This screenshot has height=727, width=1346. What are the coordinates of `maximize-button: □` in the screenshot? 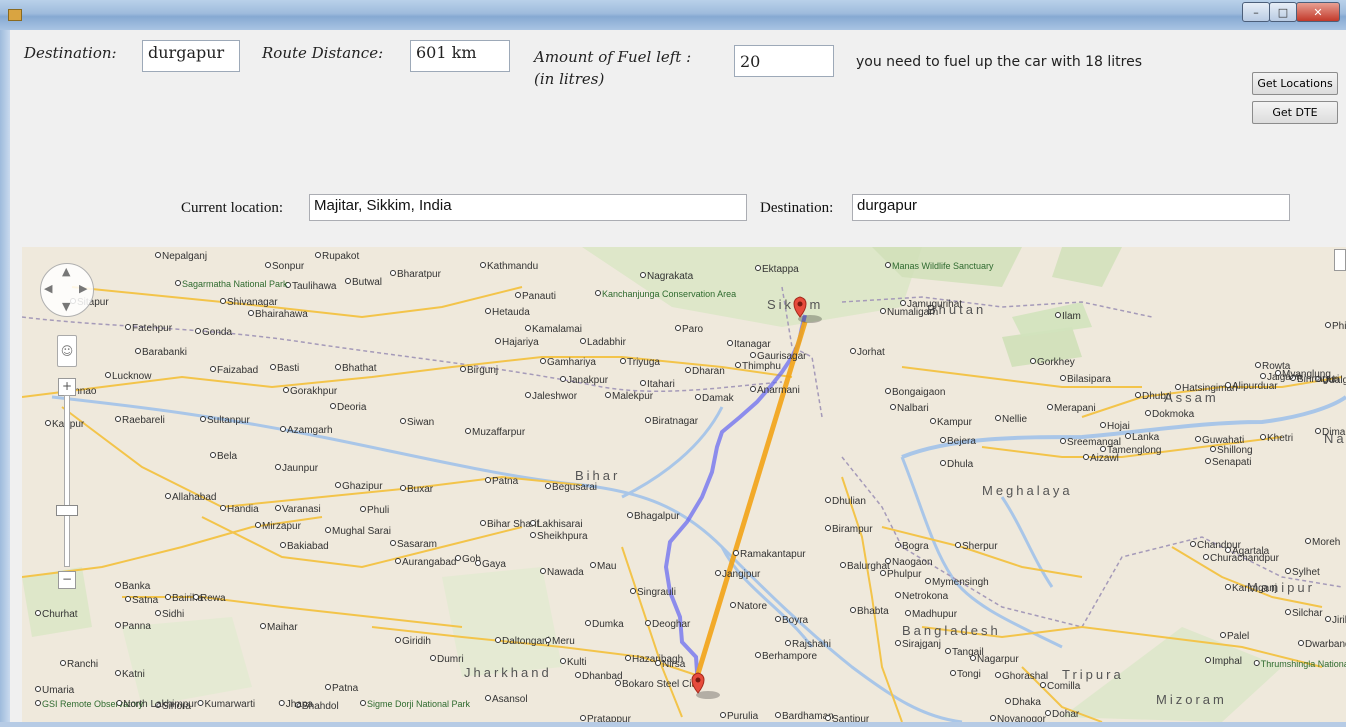 It's located at (1283, 12).